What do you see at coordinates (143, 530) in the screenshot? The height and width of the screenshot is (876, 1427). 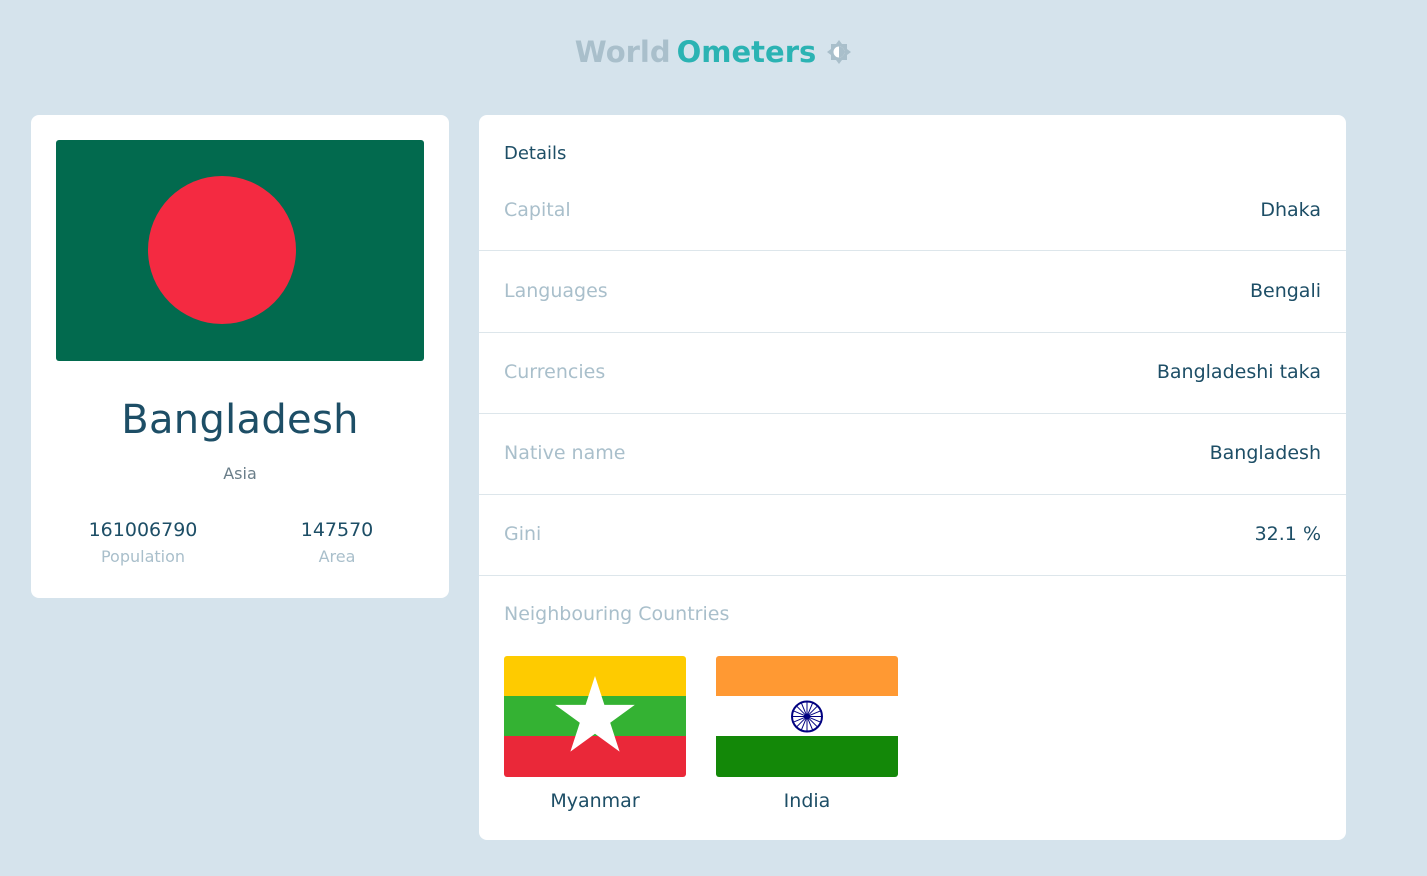 I see `population-value: 161006790` at bounding box center [143, 530].